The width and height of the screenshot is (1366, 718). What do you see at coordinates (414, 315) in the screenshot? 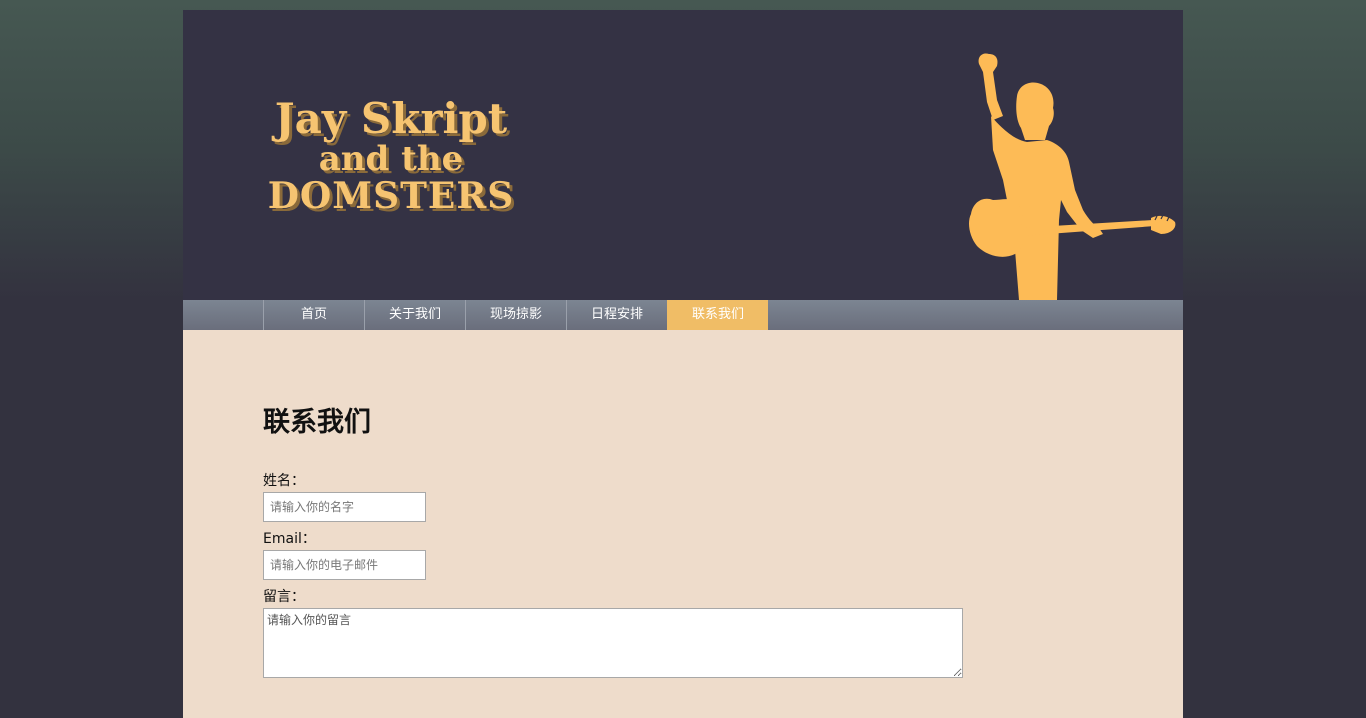
I see `nav-item-about: 关于我们` at bounding box center [414, 315].